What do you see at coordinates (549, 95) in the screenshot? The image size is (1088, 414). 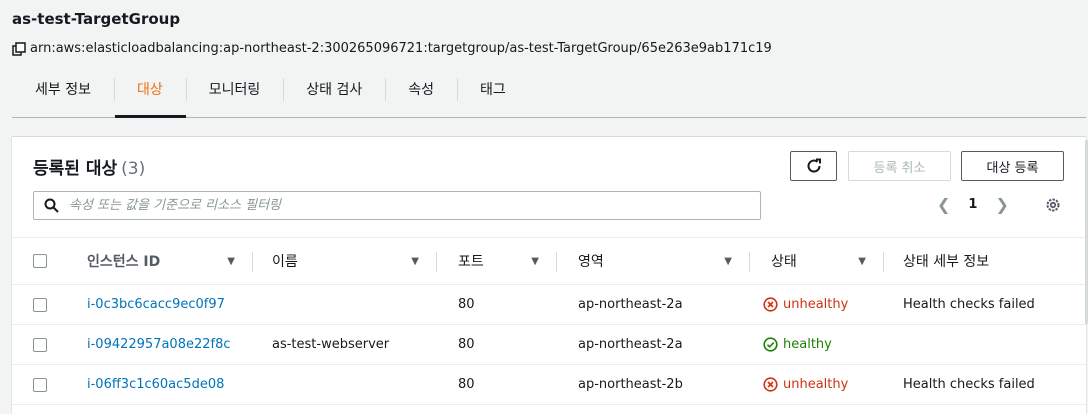 I see `tab-bar: 세부 정보 대상 모니터링 상태 검사 속성 태그` at bounding box center [549, 95].